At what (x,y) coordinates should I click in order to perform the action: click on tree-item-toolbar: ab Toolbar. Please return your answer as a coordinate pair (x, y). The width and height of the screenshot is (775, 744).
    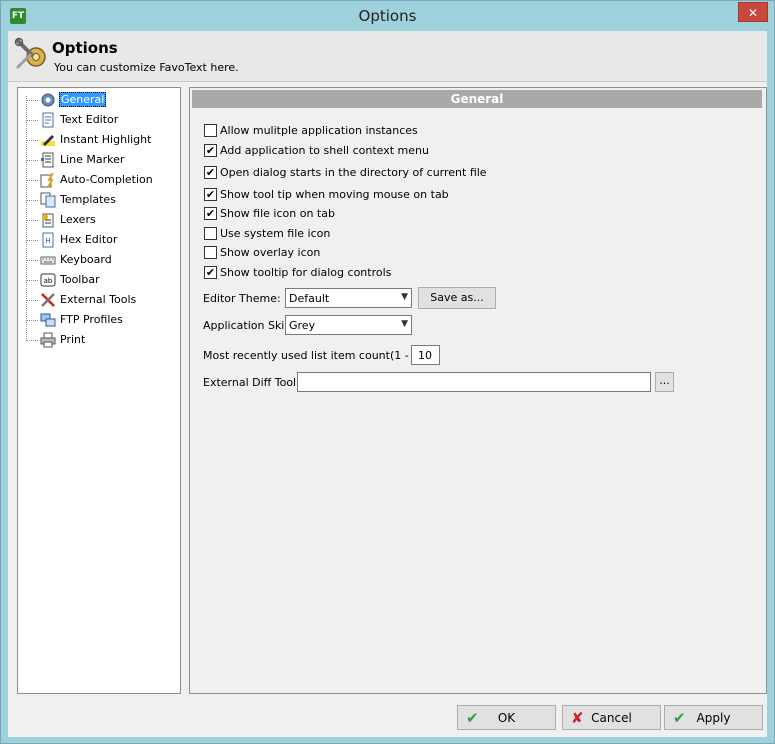
    Looking at the image, I should click on (98, 280).